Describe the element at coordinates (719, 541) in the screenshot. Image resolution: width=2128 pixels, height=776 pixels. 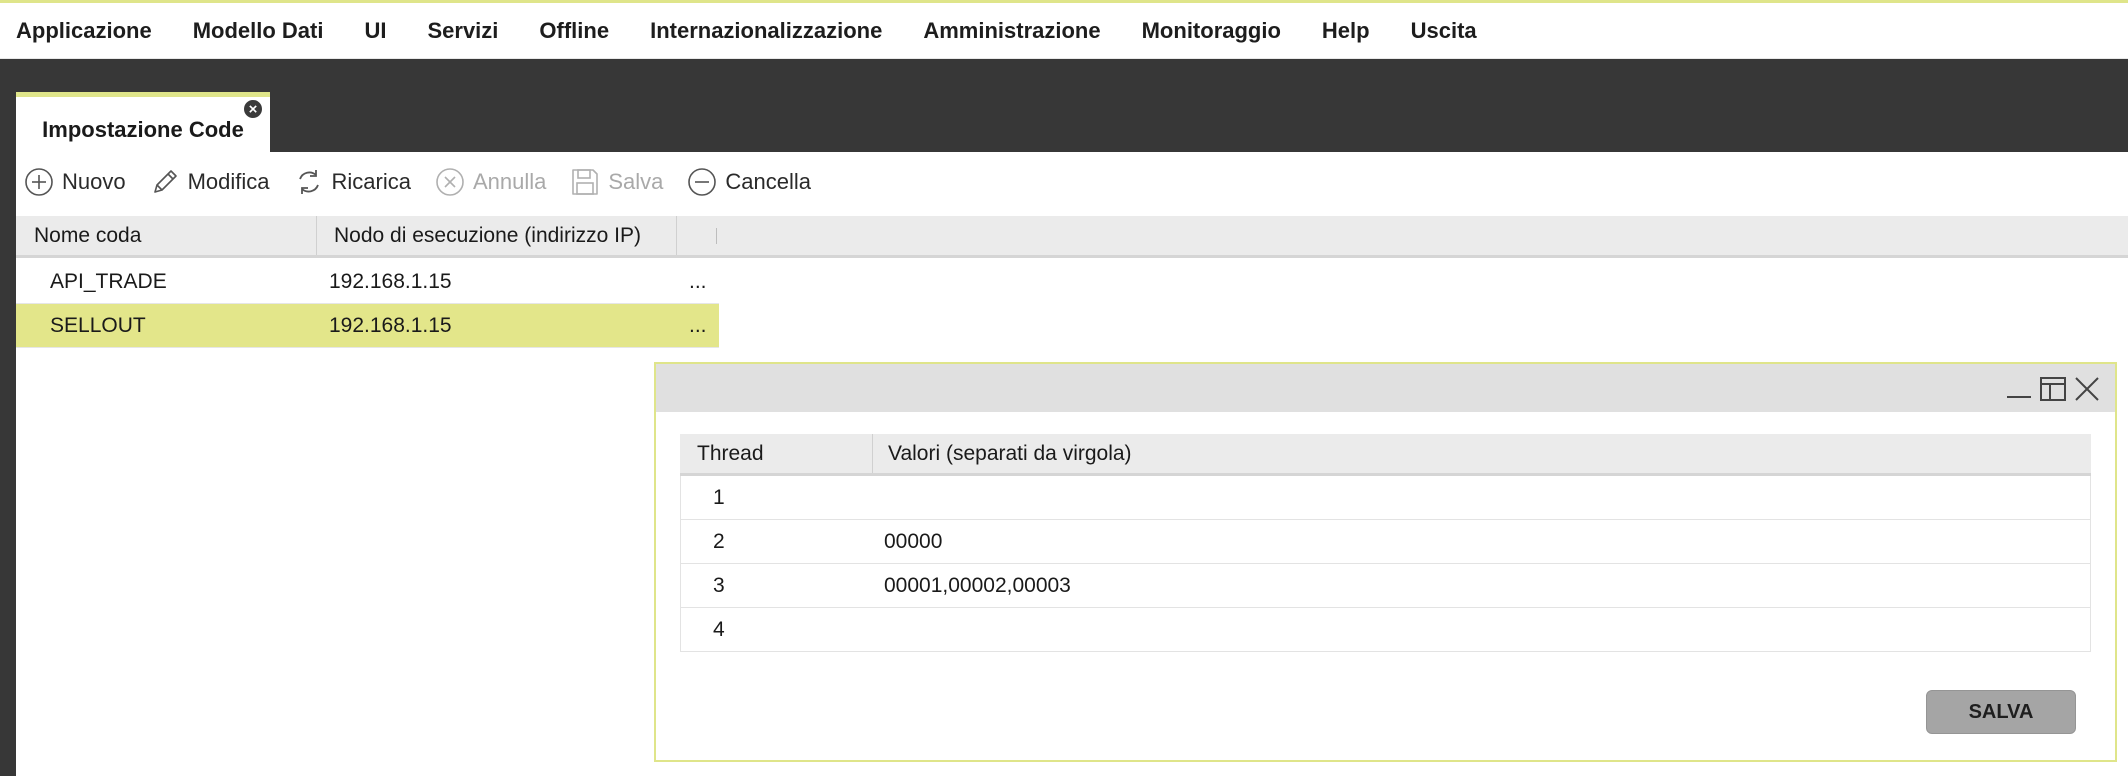
I see `thread-number-cell: 2` at that location.